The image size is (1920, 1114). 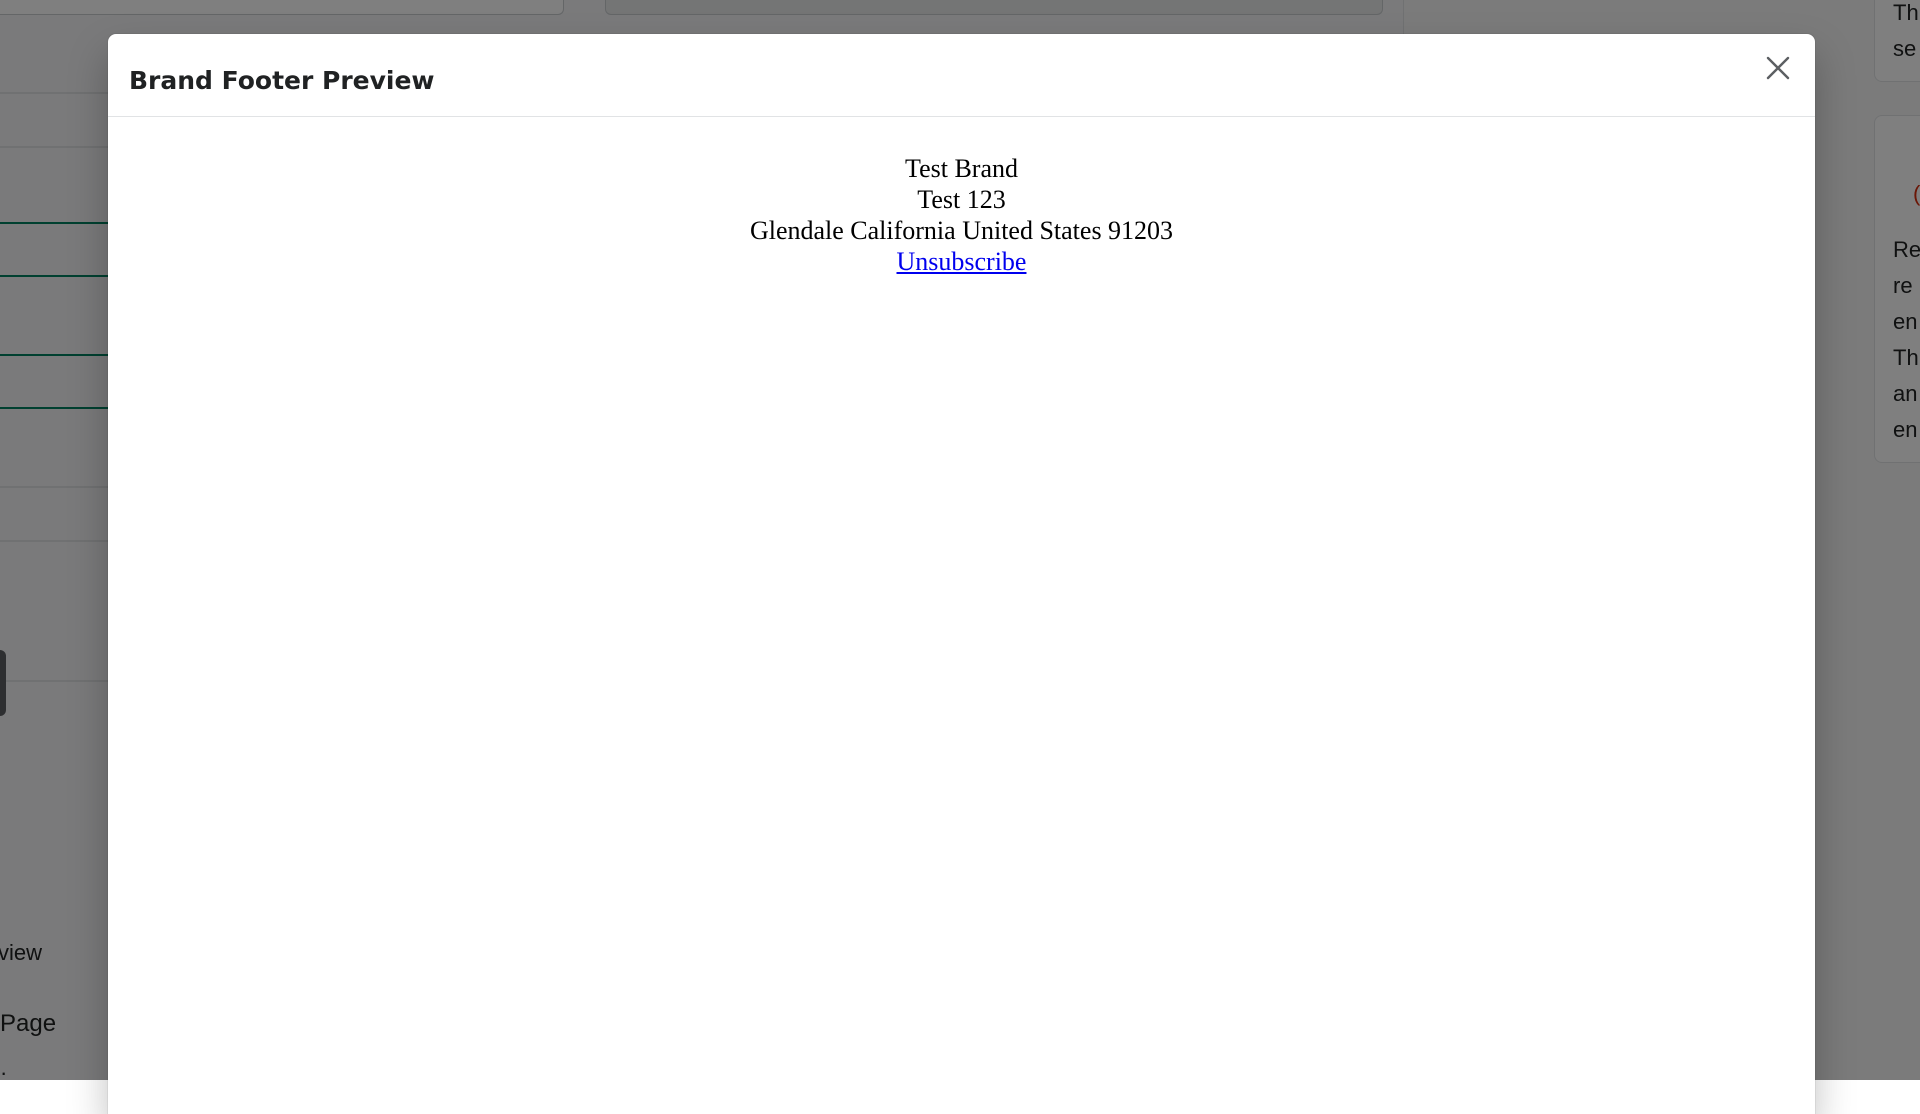 I want to click on unsubscribe-link: Unsubscribe, so click(x=962, y=261).